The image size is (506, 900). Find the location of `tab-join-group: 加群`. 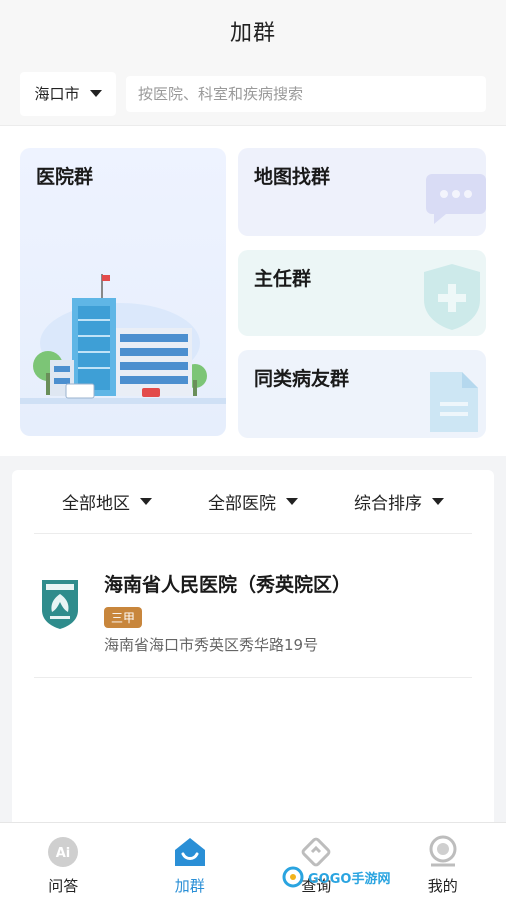

tab-join-group: 加群 is located at coordinates (190, 861).